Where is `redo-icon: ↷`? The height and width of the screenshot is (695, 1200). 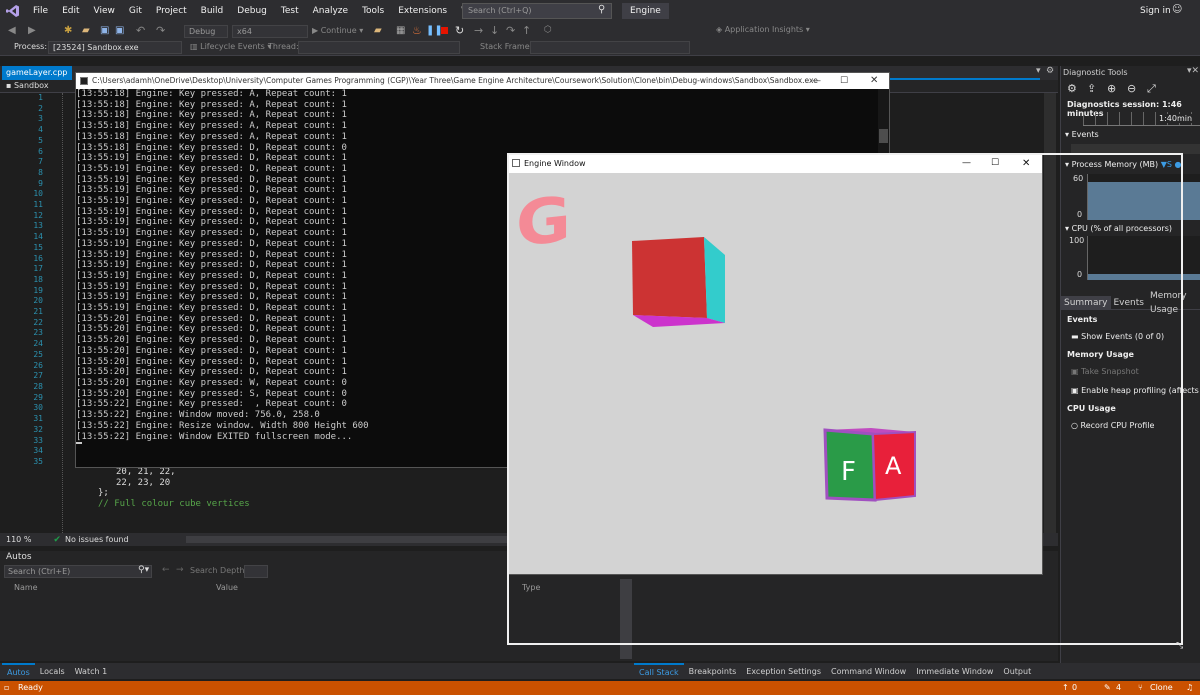
redo-icon: ↷ is located at coordinates (160, 30).